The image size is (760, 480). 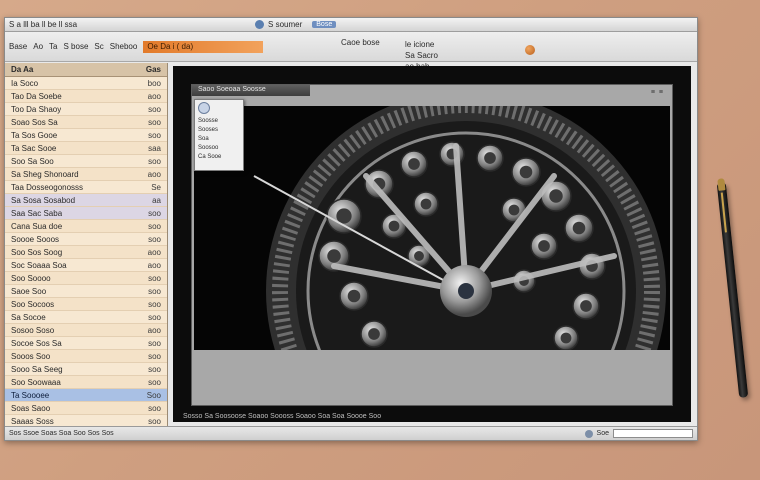 I want to click on menu-item-3: S bose, so click(x=75, y=46).